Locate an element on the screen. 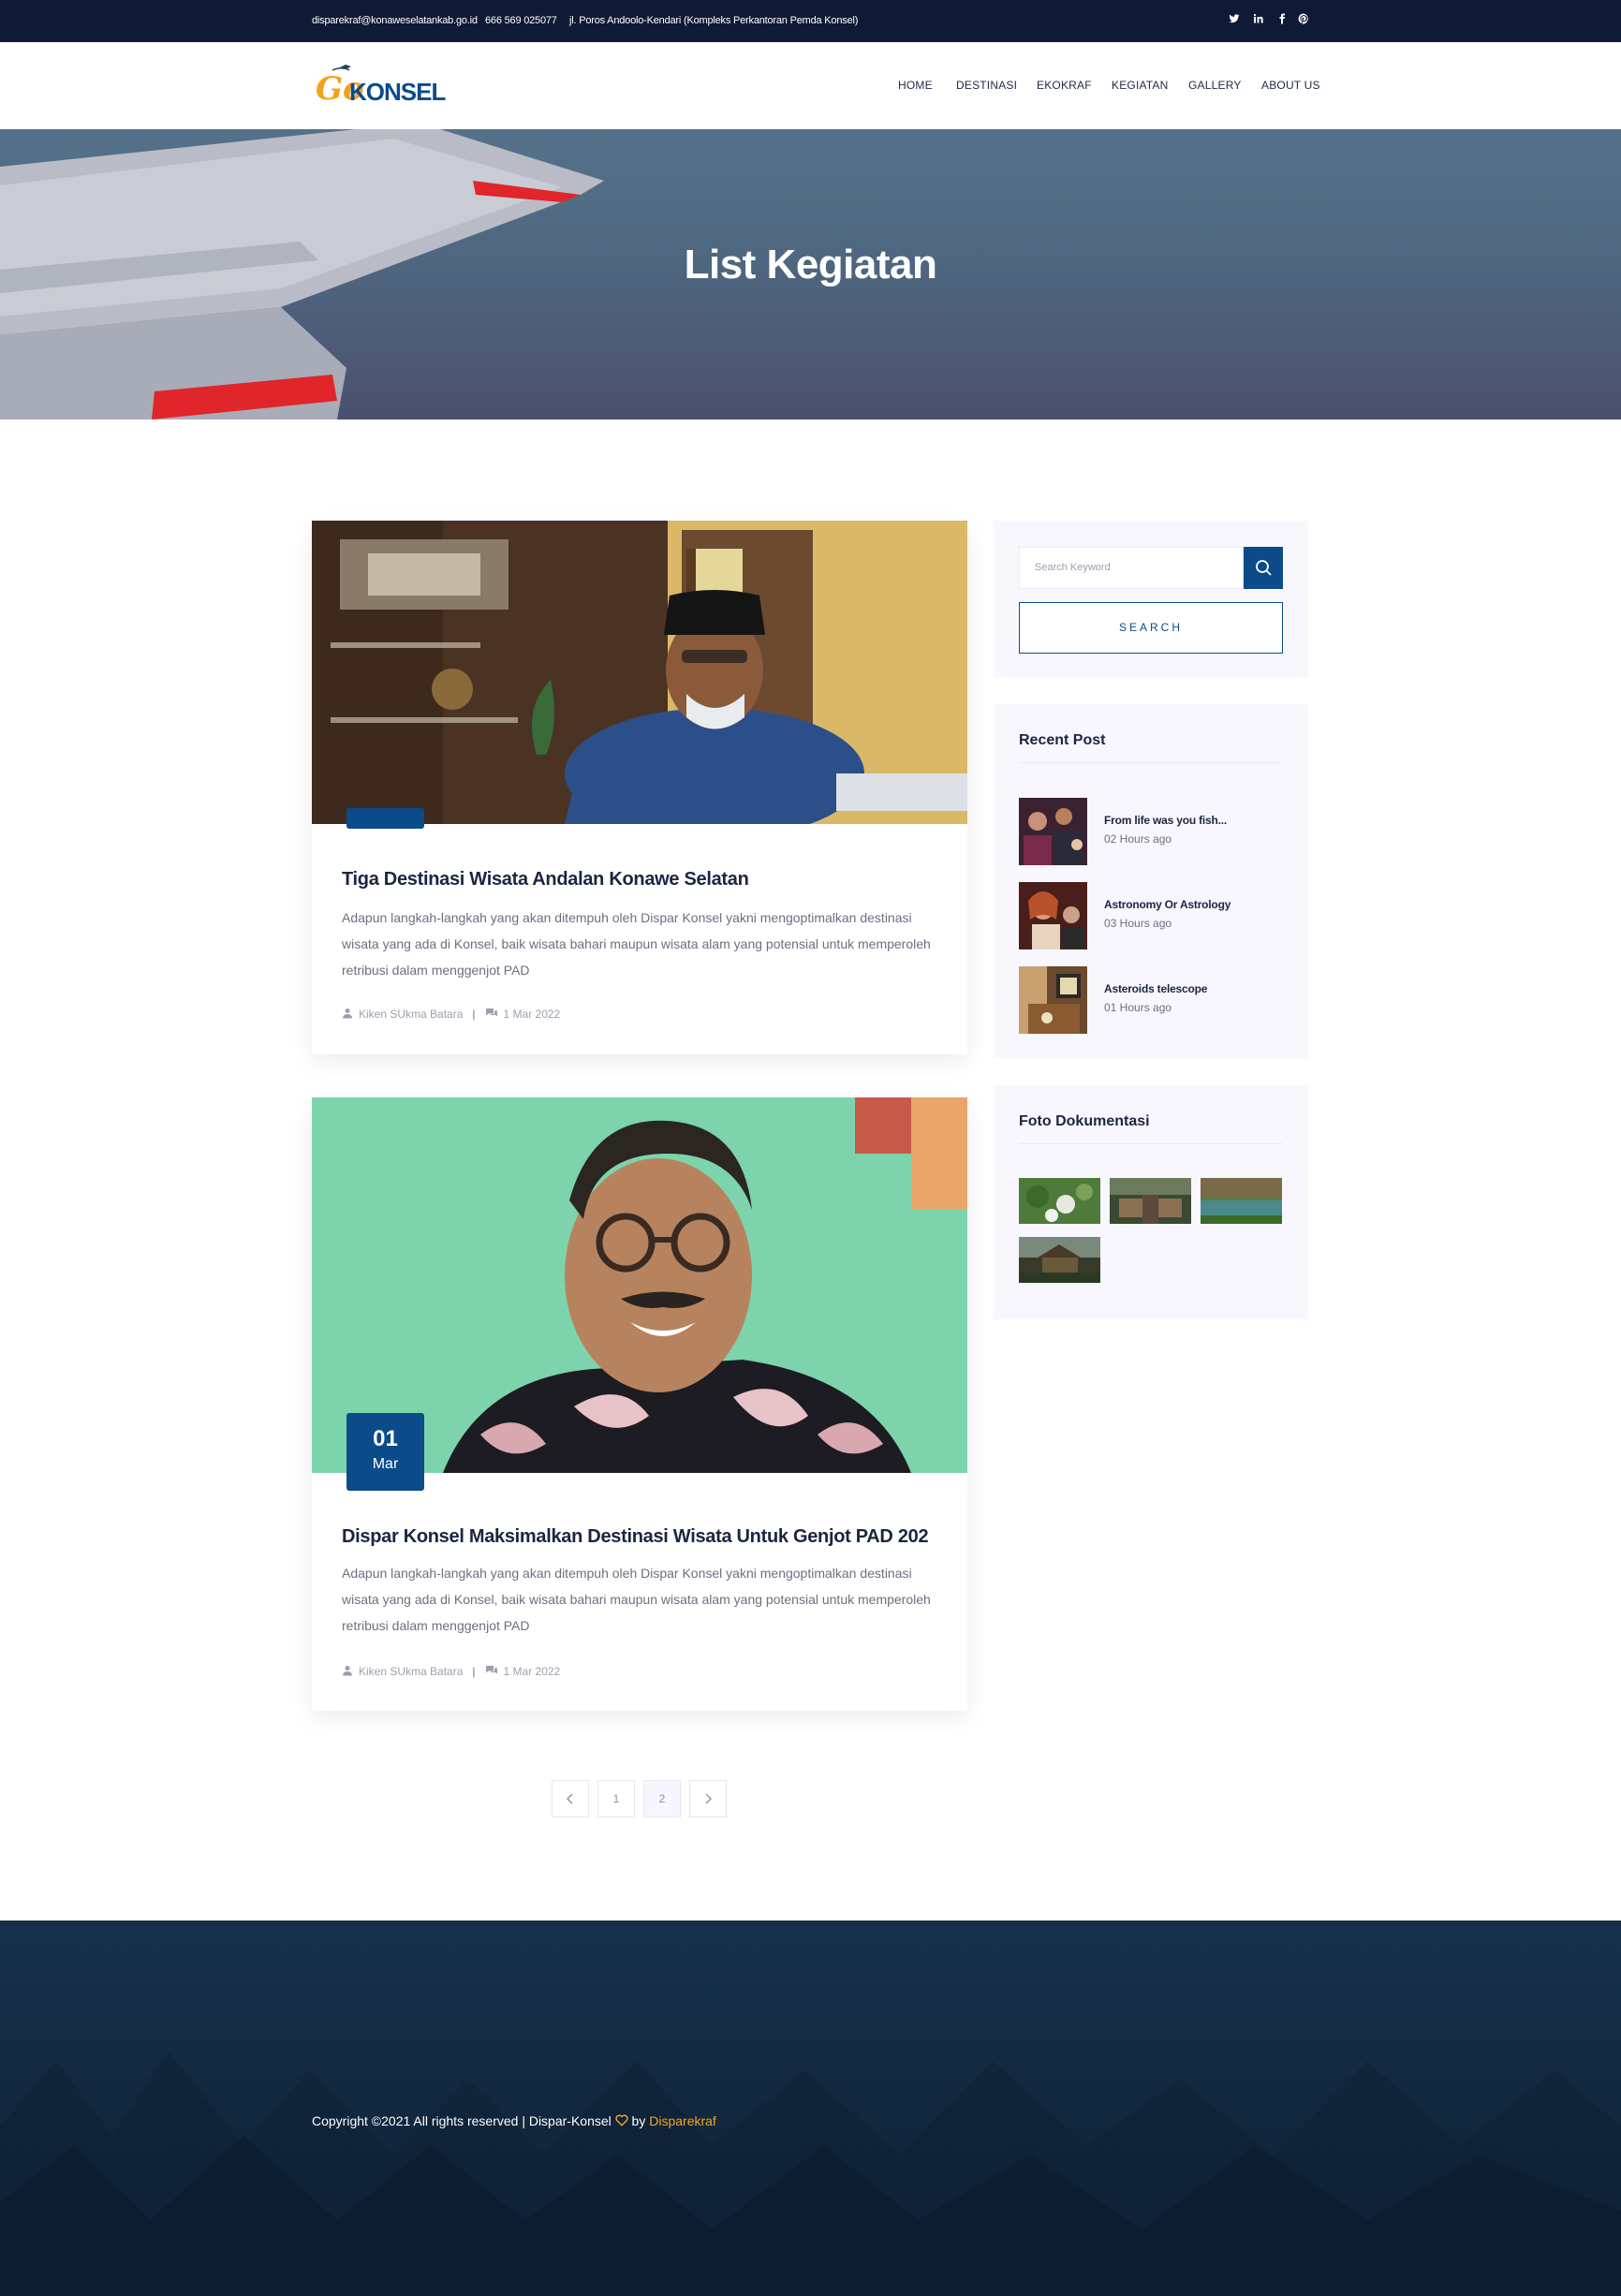 The height and width of the screenshot is (2296, 1621). nav-home: HOME is located at coordinates (916, 85).